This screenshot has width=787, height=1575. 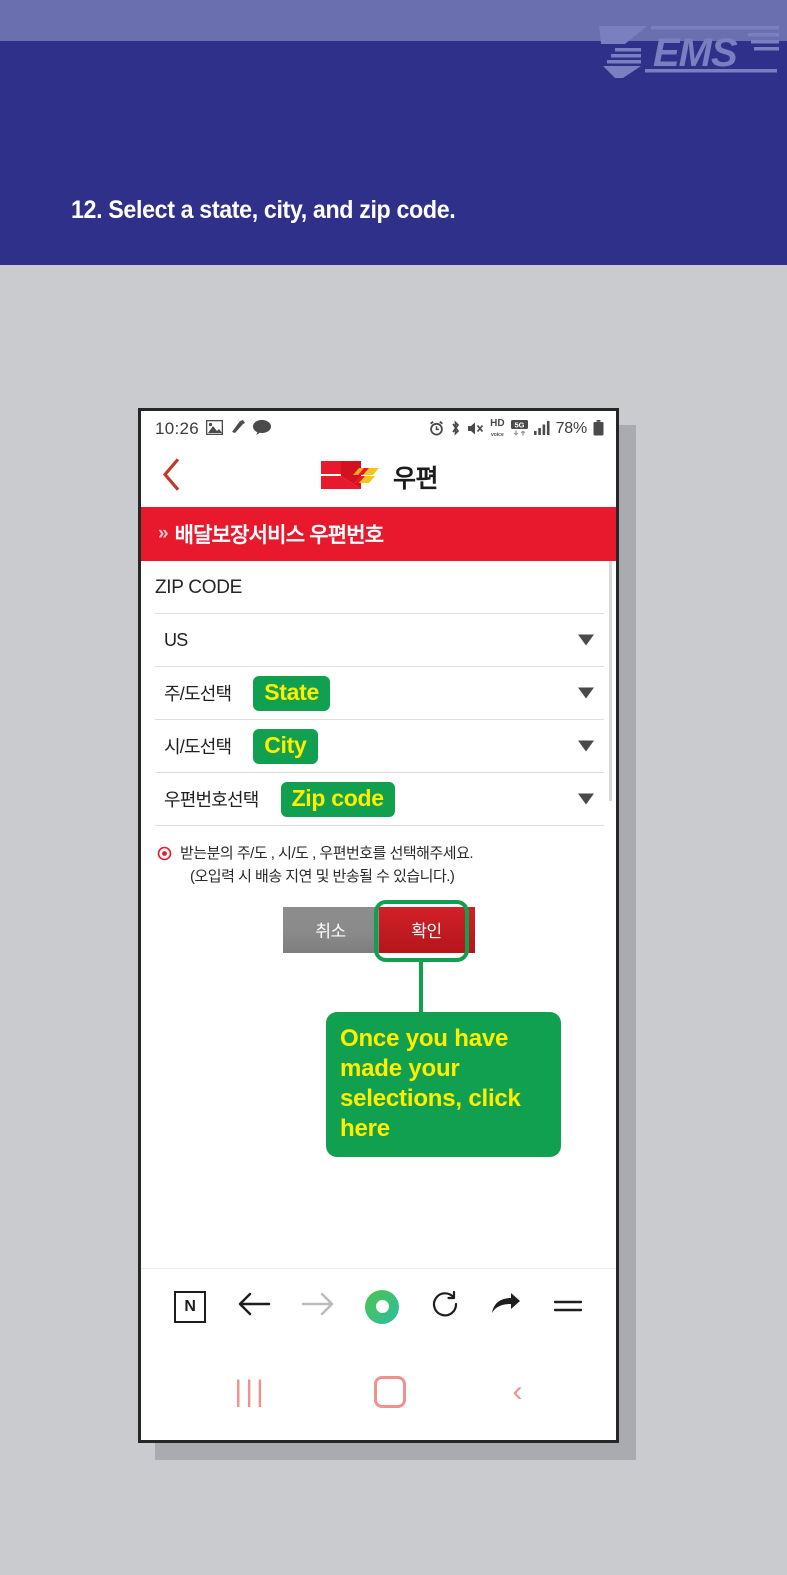 I want to click on share-icon, so click(x=506, y=1307).